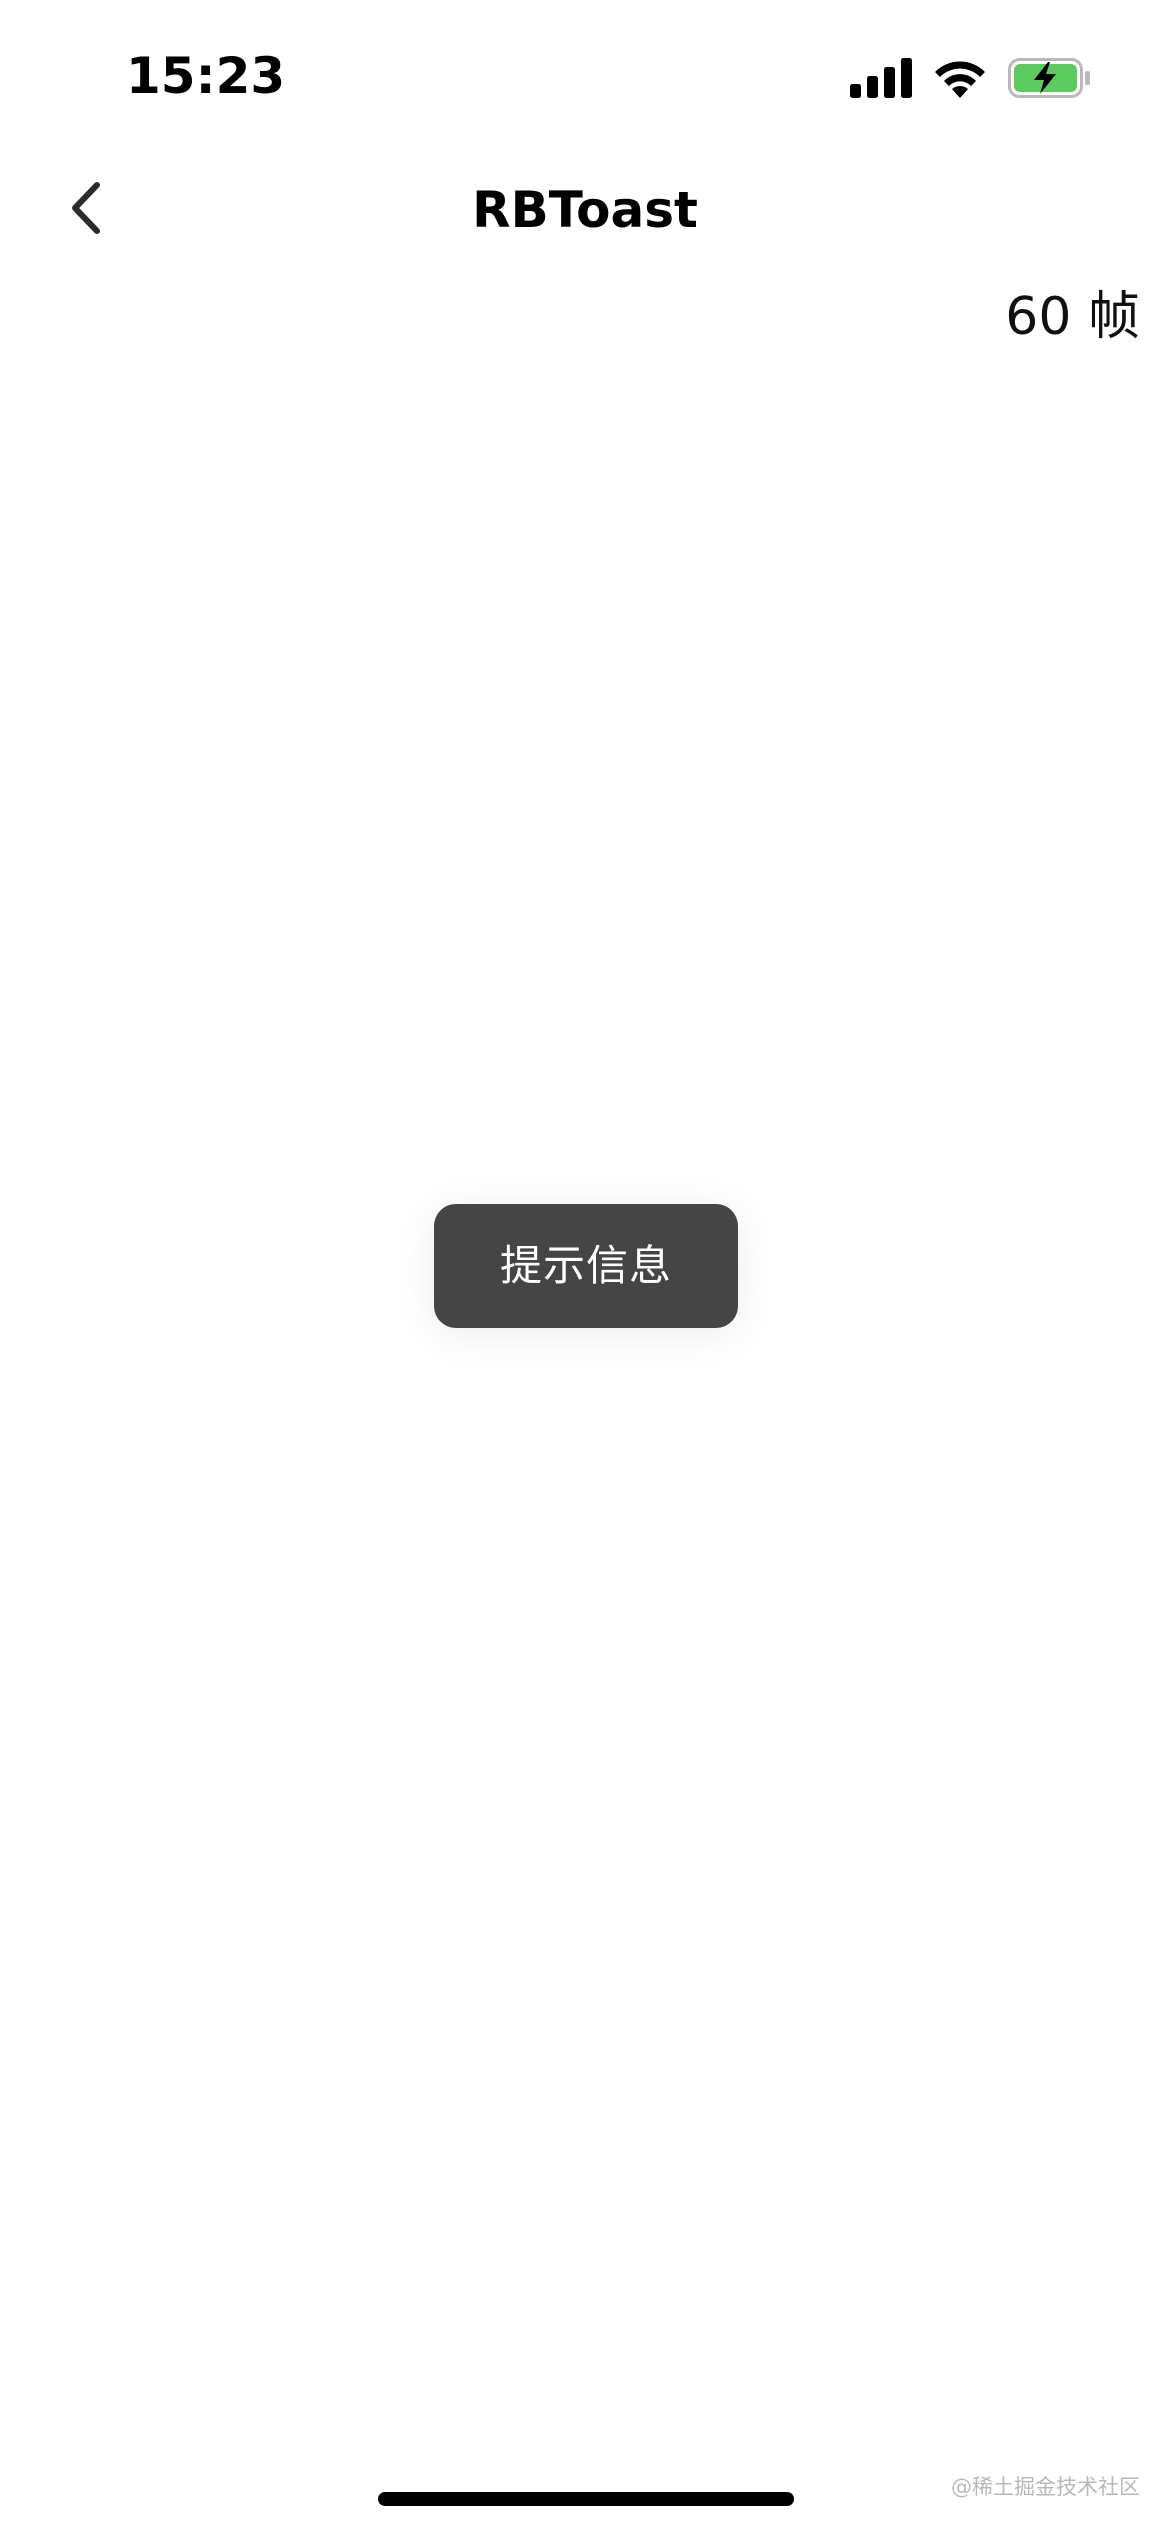  Describe the element at coordinates (586, 2499) in the screenshot. I see `home-indicator` at that location.